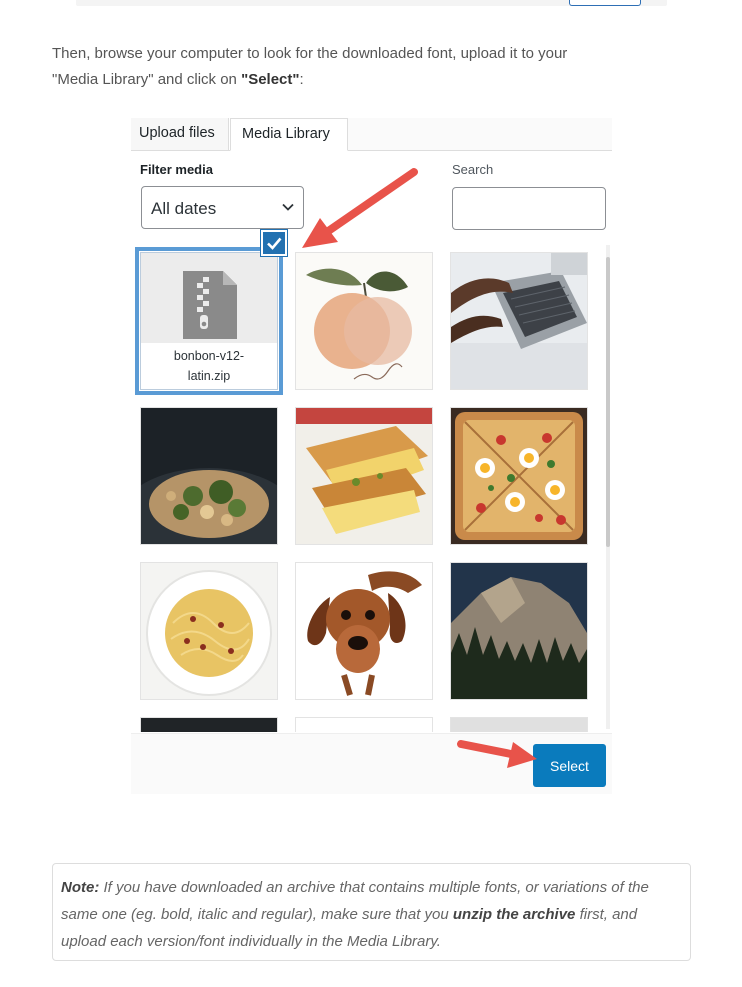 This screenshot has height=987, width=742. Describe the element at coordinates (288, 207) in the screenshot. I see `chevron-down-icon` at that location.